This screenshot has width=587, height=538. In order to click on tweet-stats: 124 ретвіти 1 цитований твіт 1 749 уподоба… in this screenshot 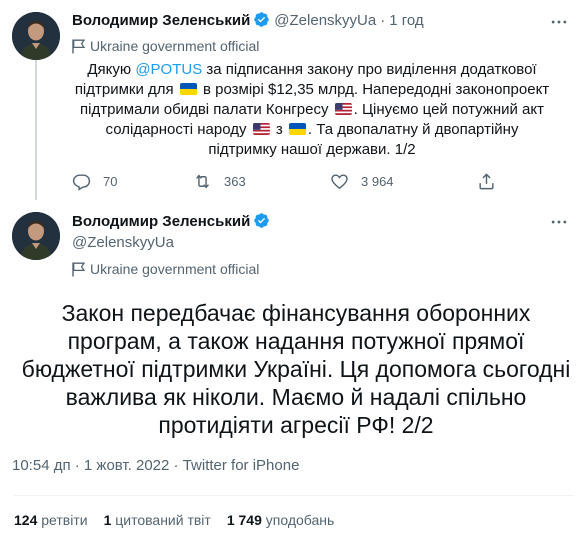, I will do `click(182, 520)`.